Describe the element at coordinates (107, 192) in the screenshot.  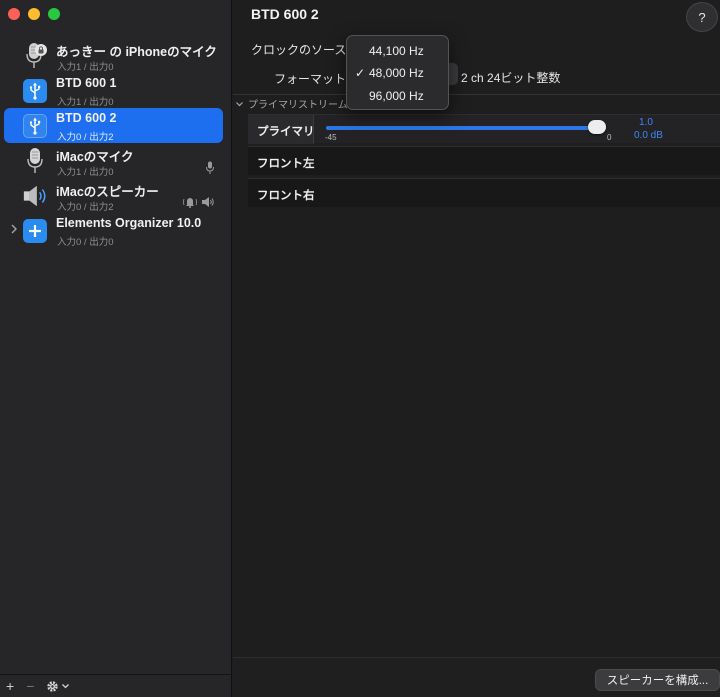
I see `device-name: iMacのスピーカー` at that location.